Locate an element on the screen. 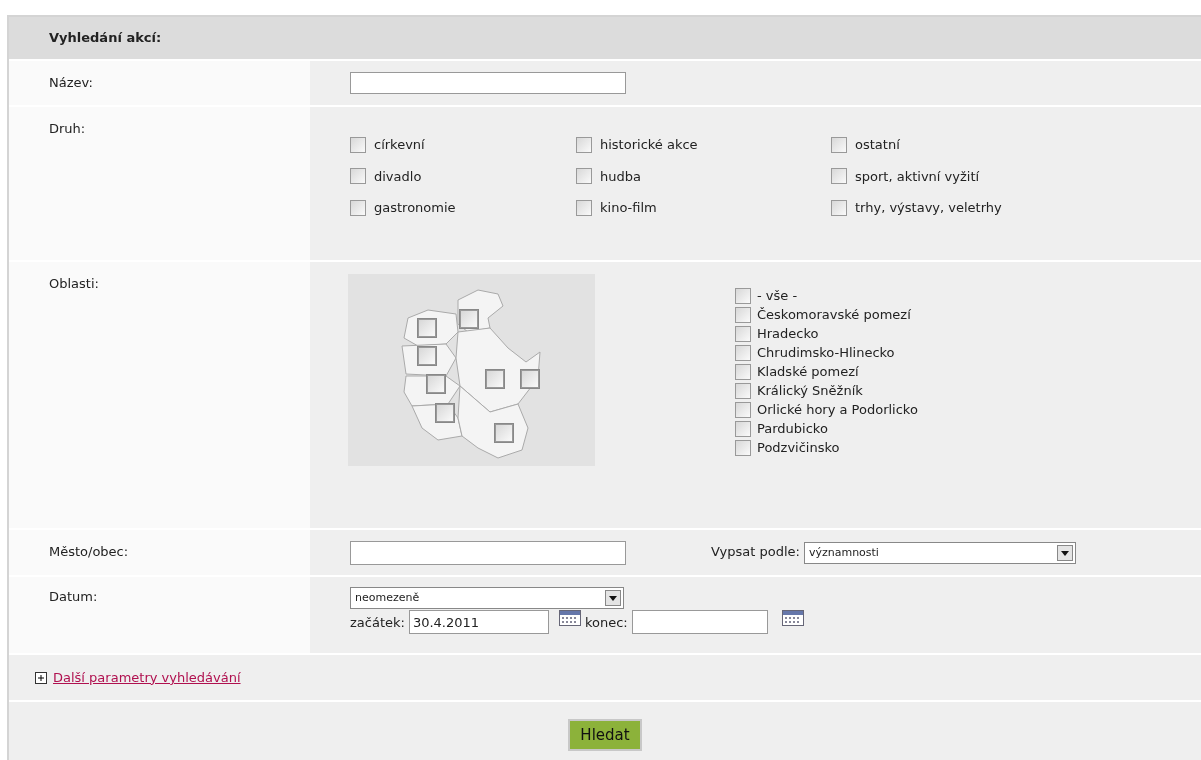  field-label: konec: is located at coordinates (606, 623).